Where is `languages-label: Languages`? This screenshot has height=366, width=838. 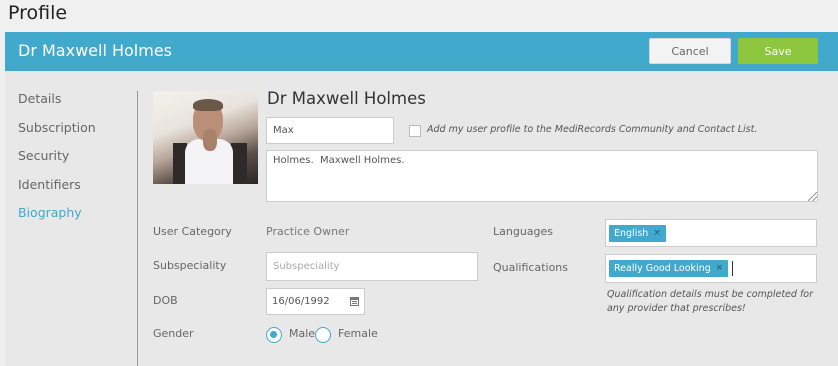
languages-label: Languages is located at coordinates (523, 231).